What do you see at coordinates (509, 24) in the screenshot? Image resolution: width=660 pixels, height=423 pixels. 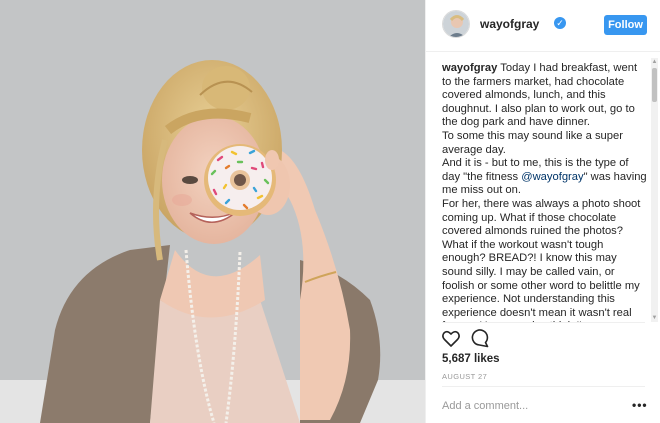 I see `header-username: wayofgray` at bounding box center [509, 24].